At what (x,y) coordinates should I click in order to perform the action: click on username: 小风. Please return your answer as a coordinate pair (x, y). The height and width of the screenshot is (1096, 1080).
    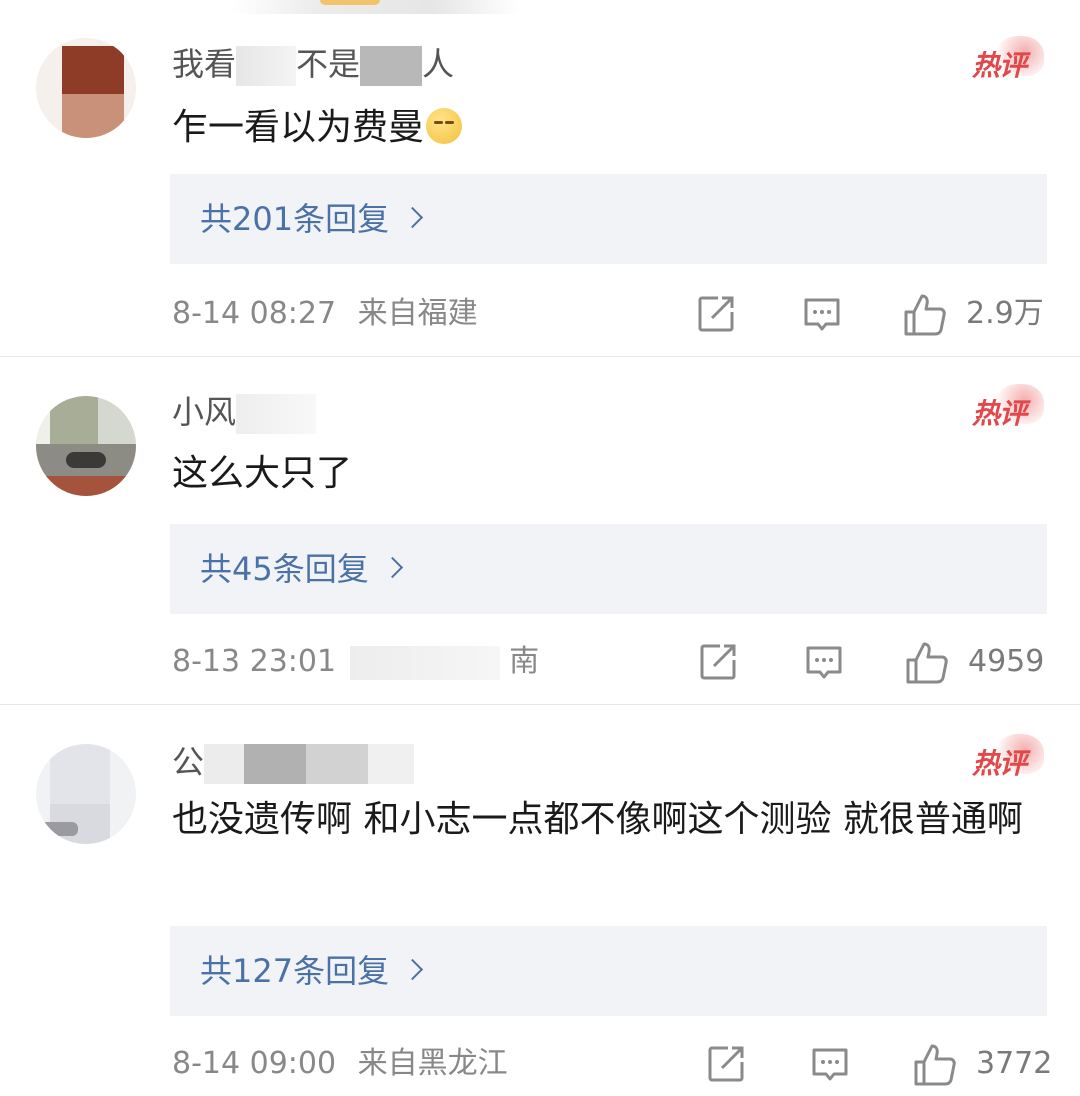
    Looking at the image, I should click on (244, 413).